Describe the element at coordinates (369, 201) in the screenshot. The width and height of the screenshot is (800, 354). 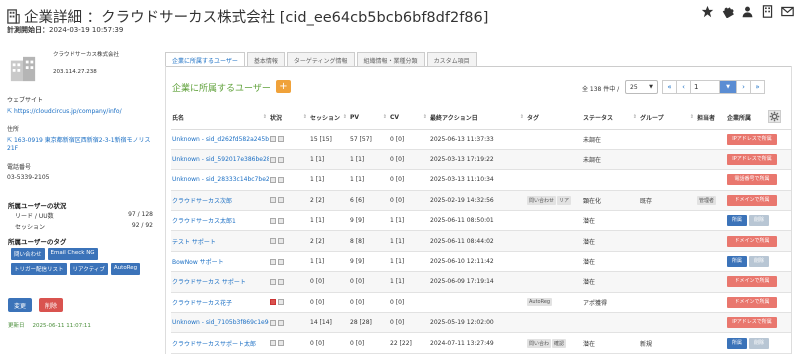
I see `cell-pv: 6 [6]` at that location.